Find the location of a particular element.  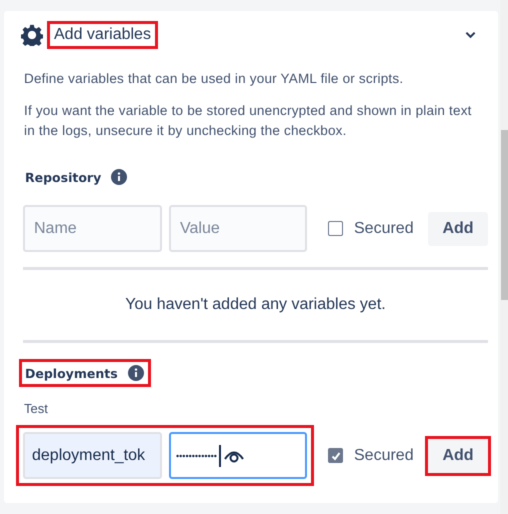

scrollbar is located at coordinates (504, 257).